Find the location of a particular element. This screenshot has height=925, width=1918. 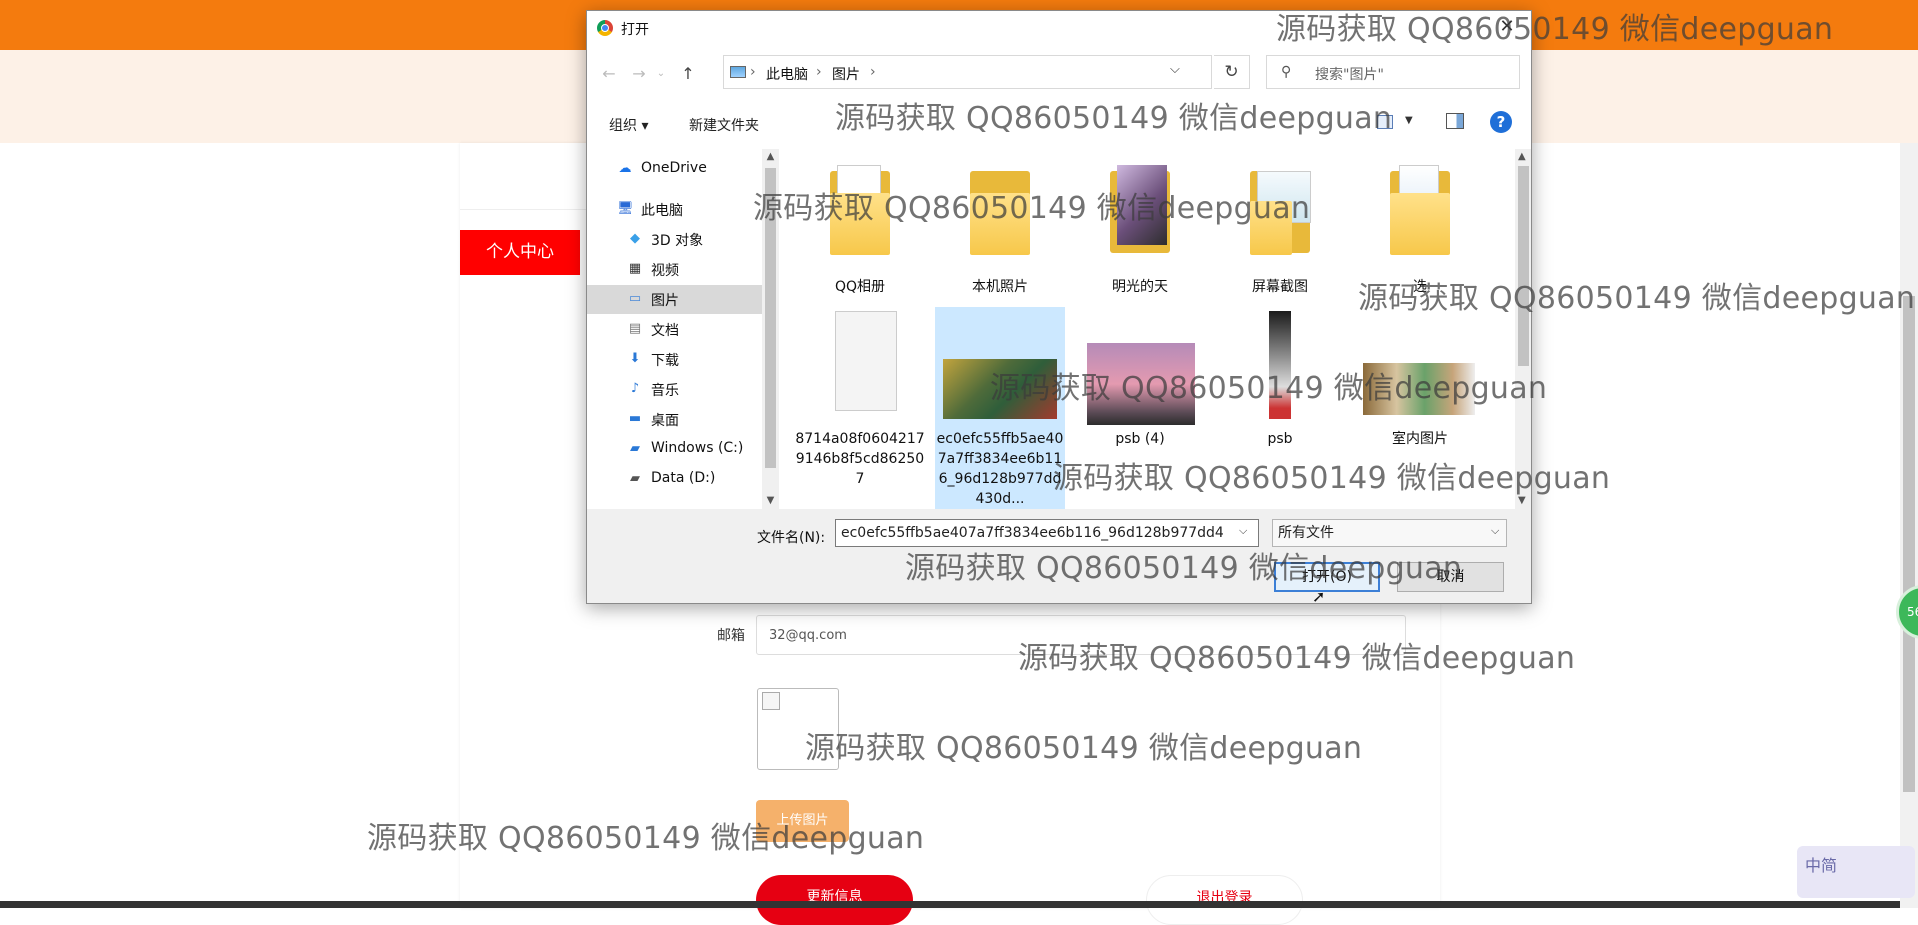

cloud-icon: ☁ is located at coordinates (625, 168).